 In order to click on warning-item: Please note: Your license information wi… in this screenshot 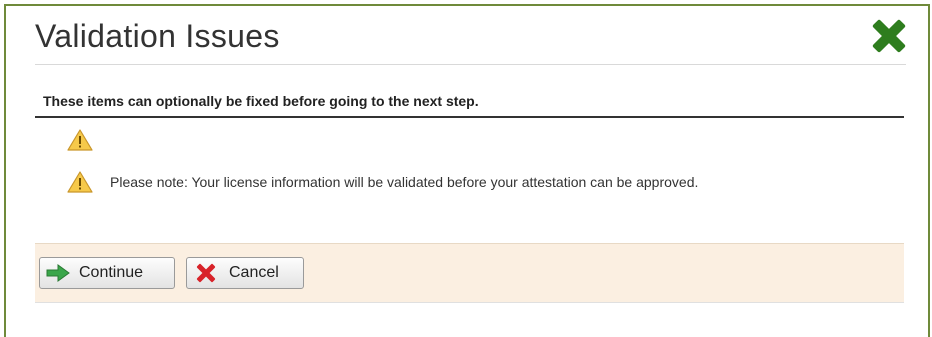, I will do `click(382, 182)`.